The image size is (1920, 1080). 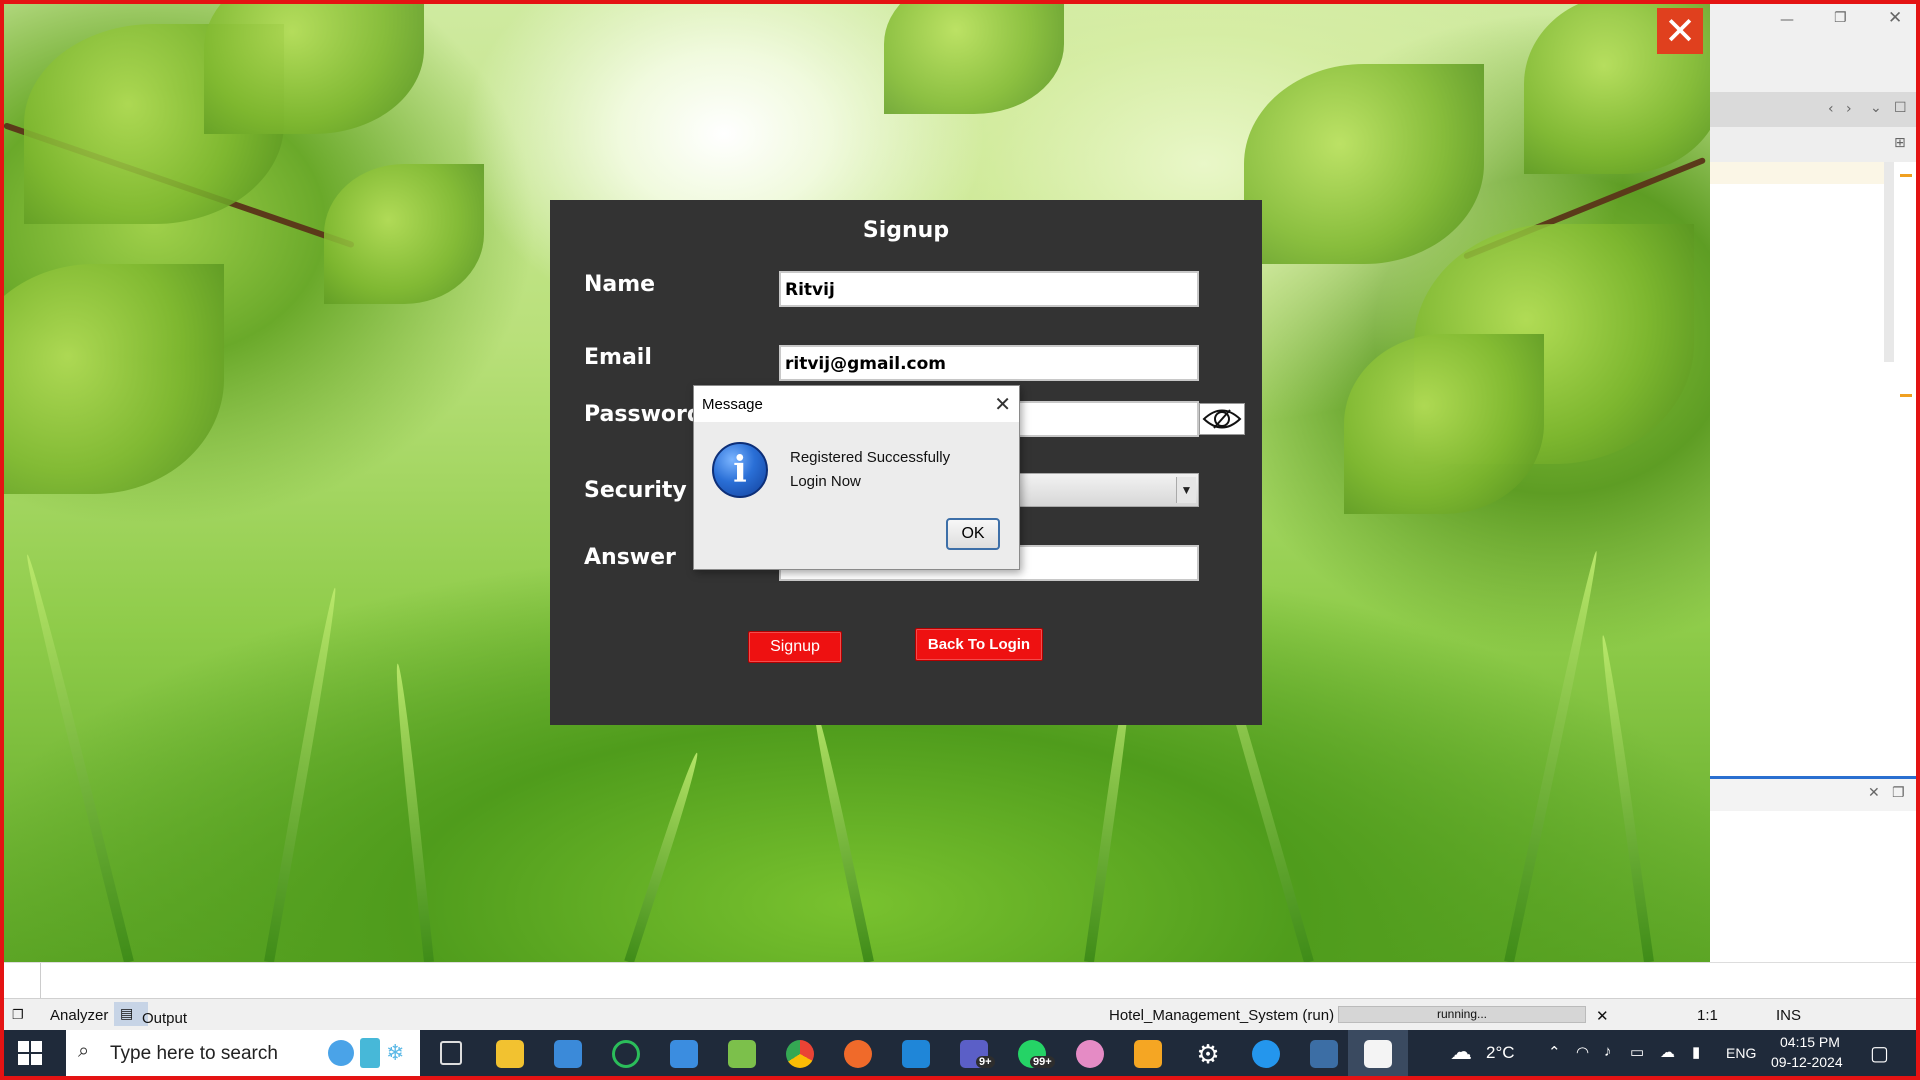 What do you see at coordinates (1789, 1015) in the screenshot?
I see `insert-mode: INS` at bounding box center [1789, 1015].